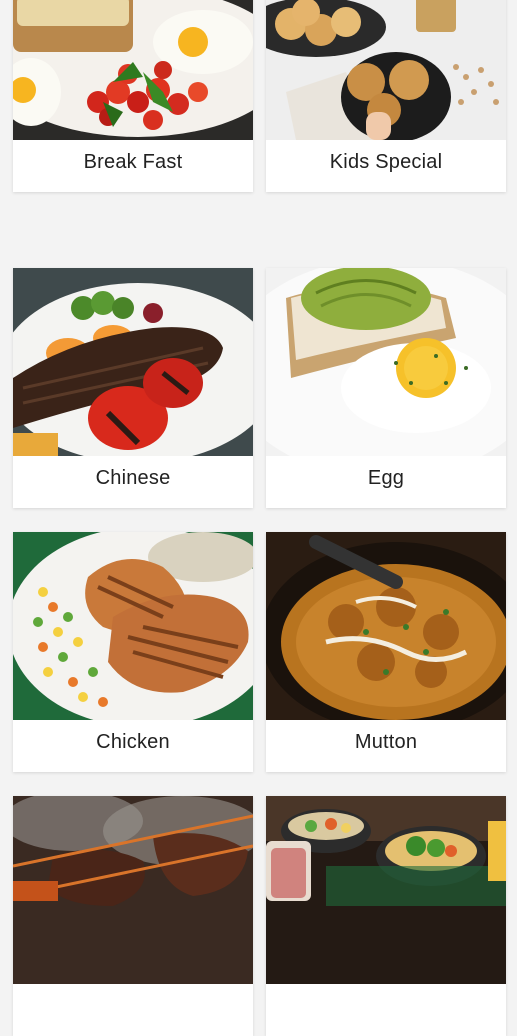 Image resolution: width=517 pixels, height=1036 pixels. What do you see at coordinates (133, 70) in the screenshot?
I see `breakfast-plate-image` at bounding box center [133, 70].